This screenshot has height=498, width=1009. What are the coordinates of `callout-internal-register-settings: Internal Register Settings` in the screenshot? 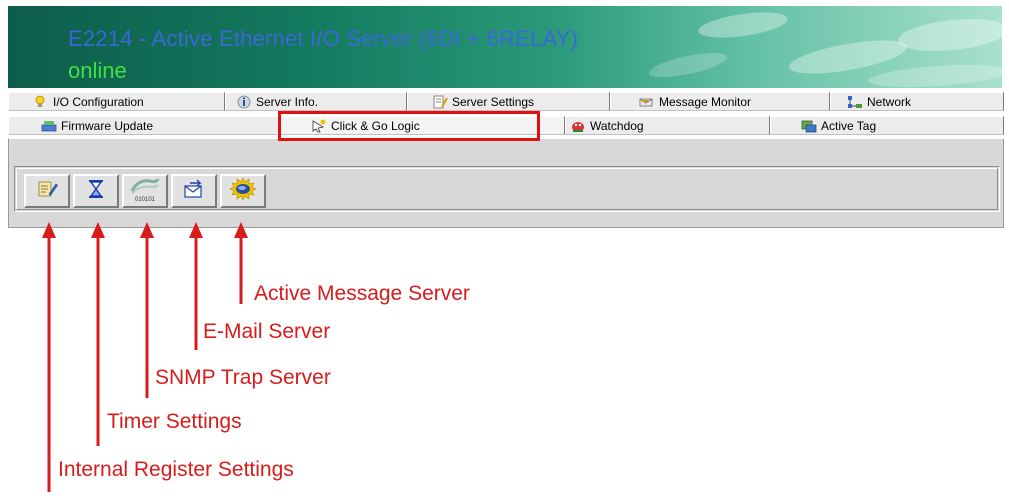 It's located at (176, 469).